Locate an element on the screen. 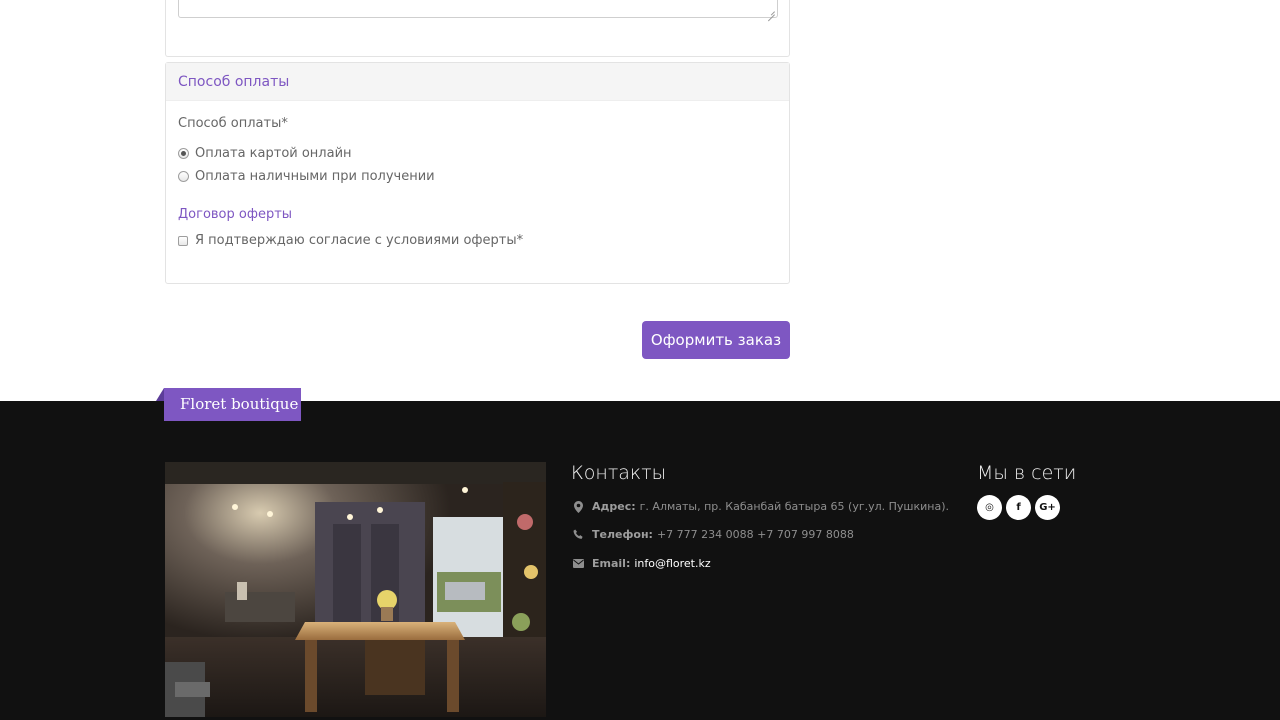  resize-grip-icon is located at coordinates (771, 11).